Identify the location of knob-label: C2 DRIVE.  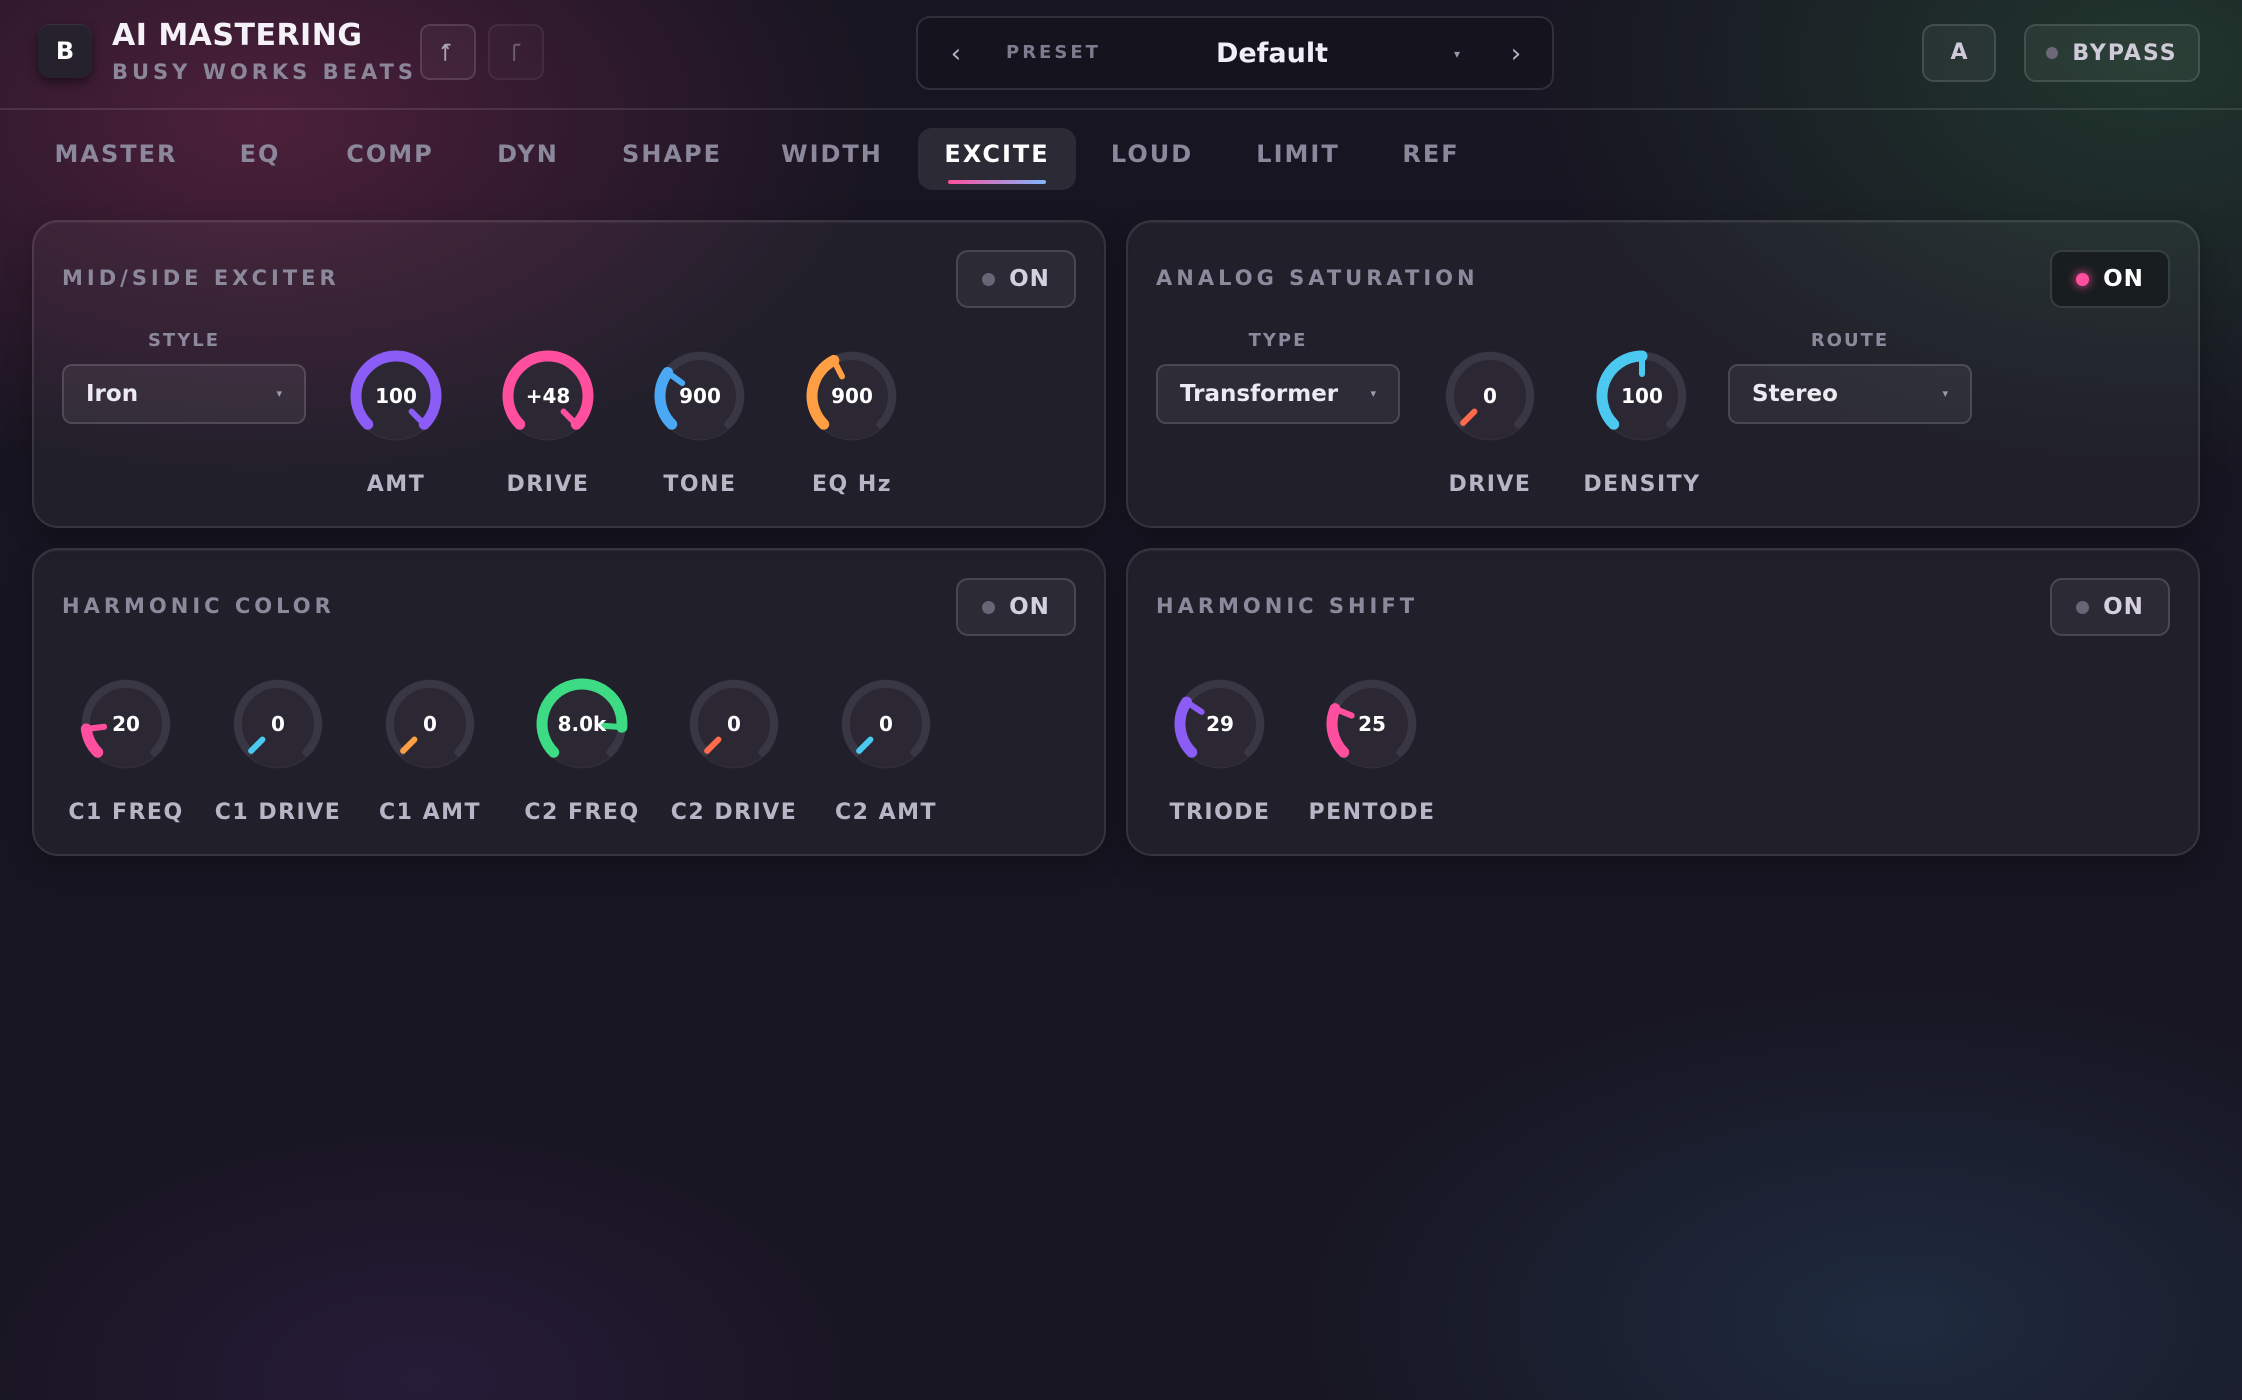
(734, 812).